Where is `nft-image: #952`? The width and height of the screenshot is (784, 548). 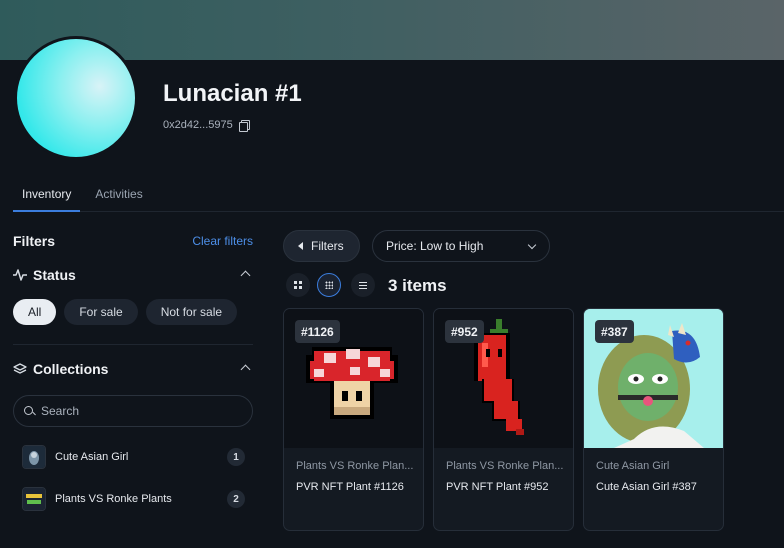
nft-image: #952 is located at coordinates (503, 378).